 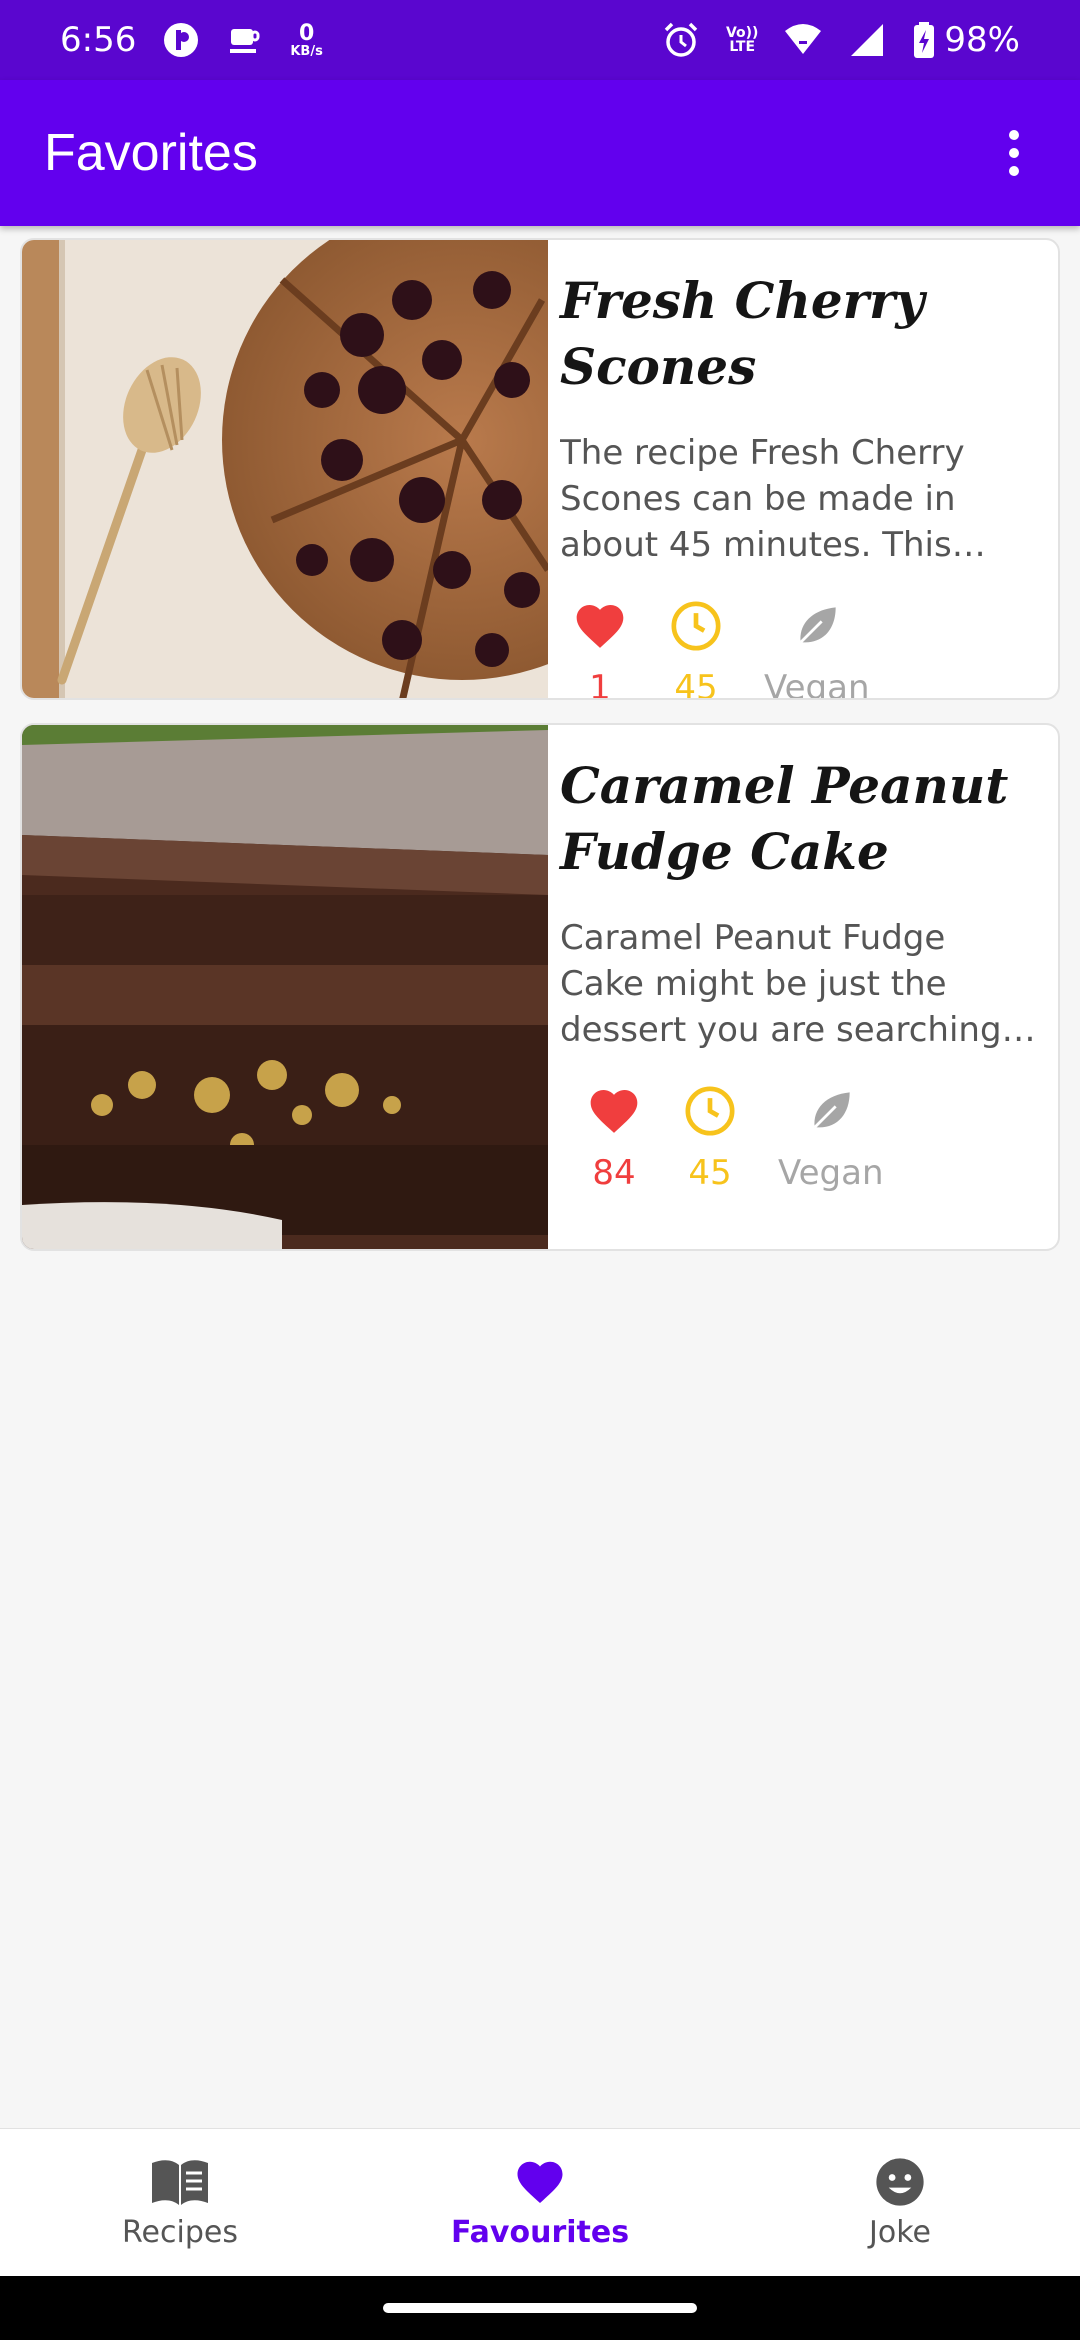 I want to click on bottom-navigation: Recipes Favourites Joke, so click(x=540, y=2202).